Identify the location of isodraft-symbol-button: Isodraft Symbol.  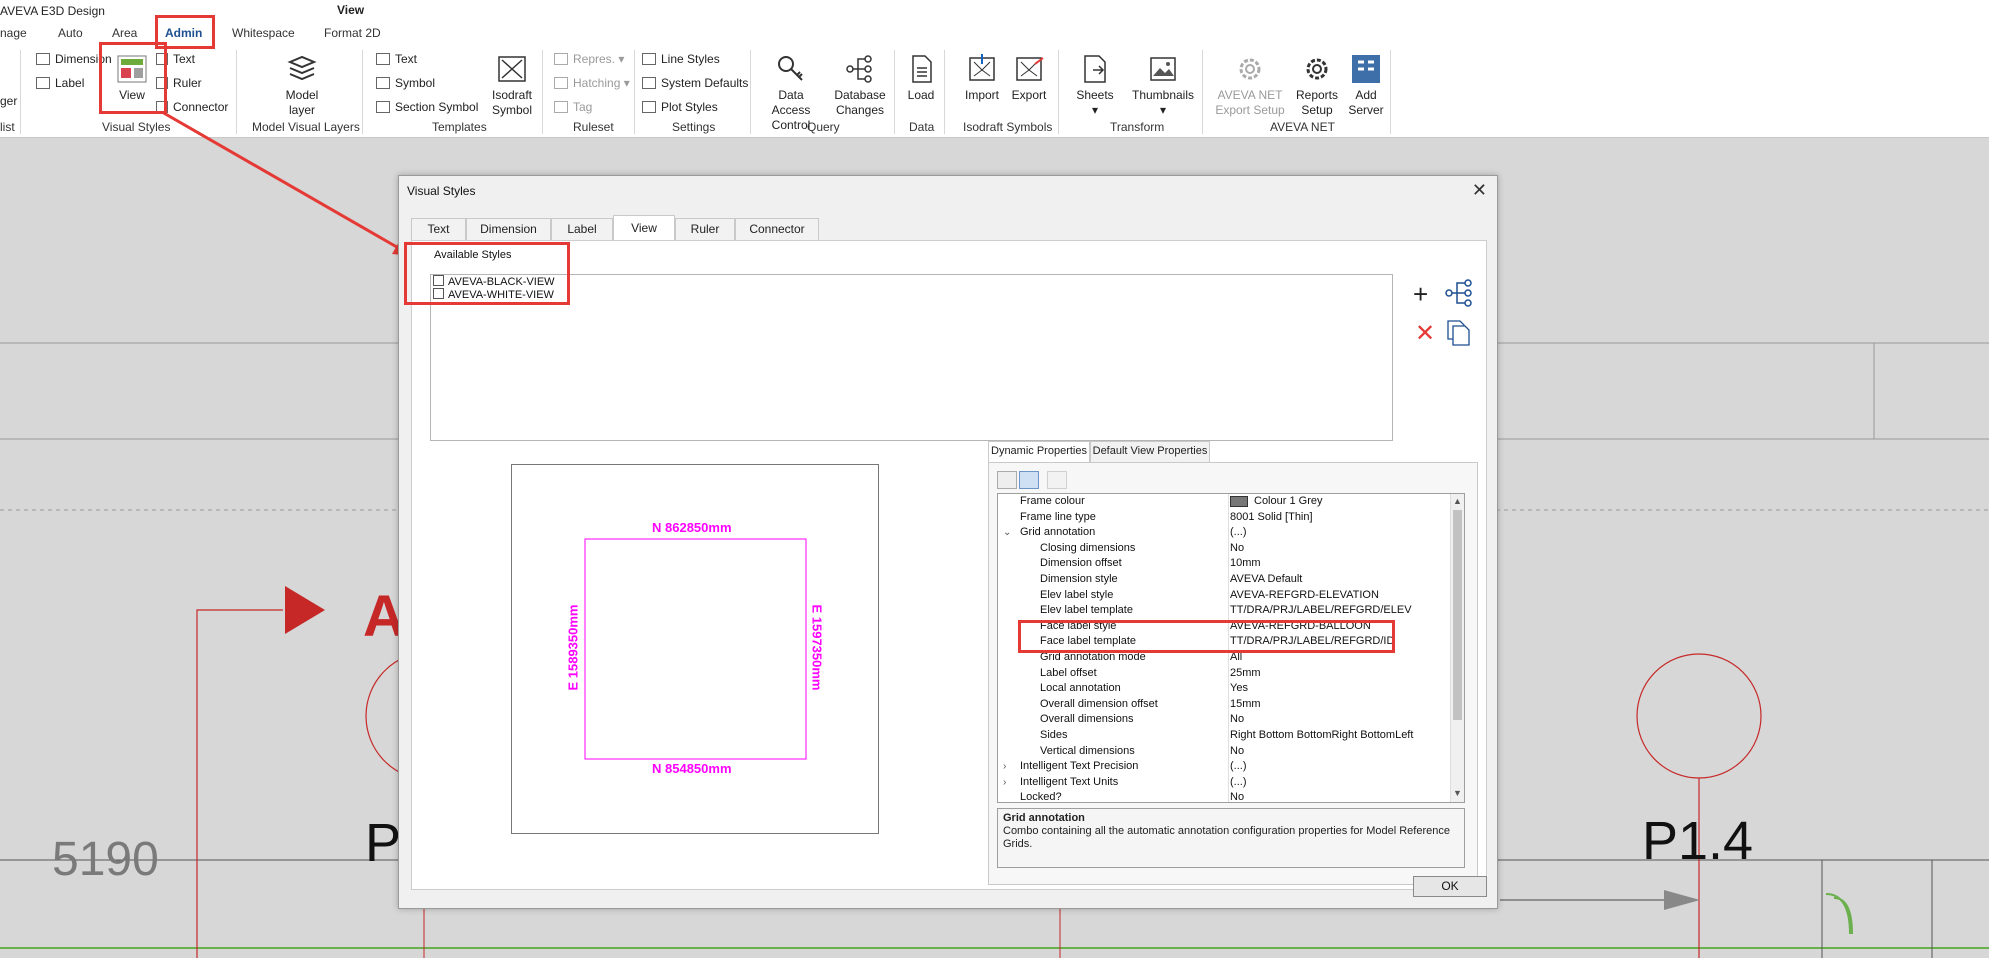
(512, 86).